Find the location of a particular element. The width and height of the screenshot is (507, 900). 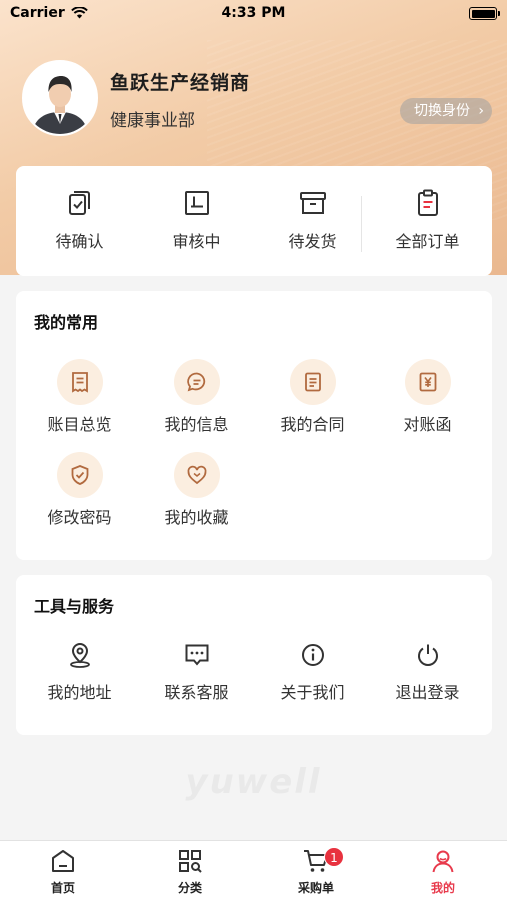

profile-header: 鱼跃生产经销商 健康事业部 切换身份 › is located at coordinates (257, 100).